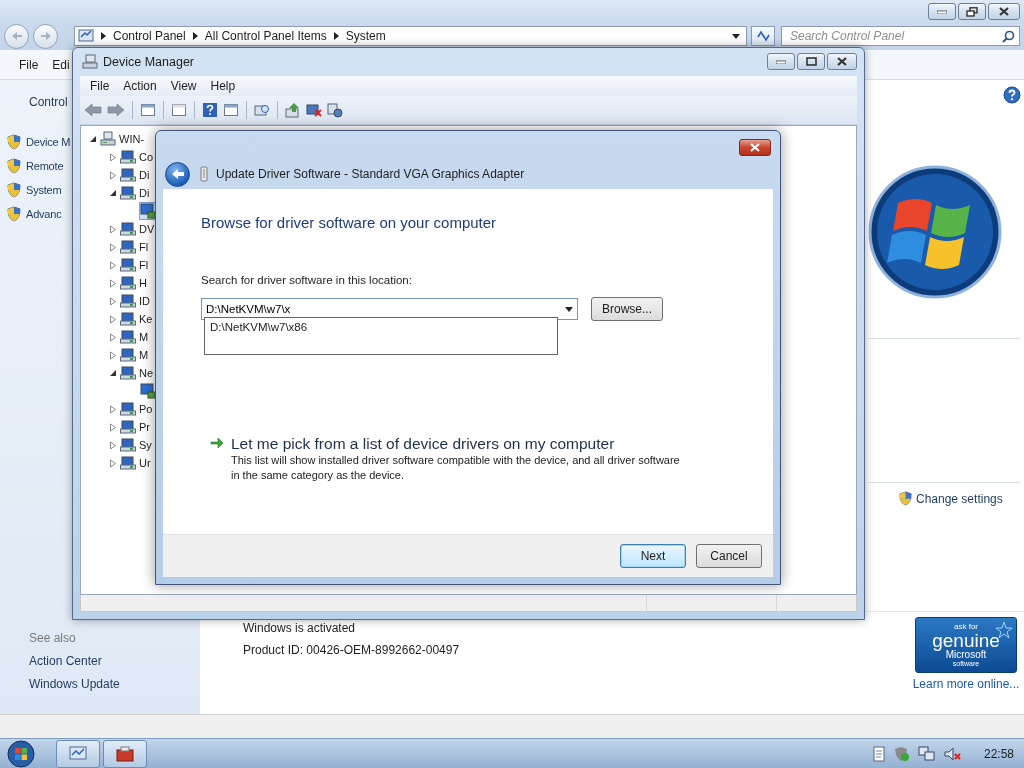 This screenshot has width=1024, height=768. What do you see at coordinates (223, 86) in the screenshot?
I see `menu-item: Help` at bounding box center [223, 86].